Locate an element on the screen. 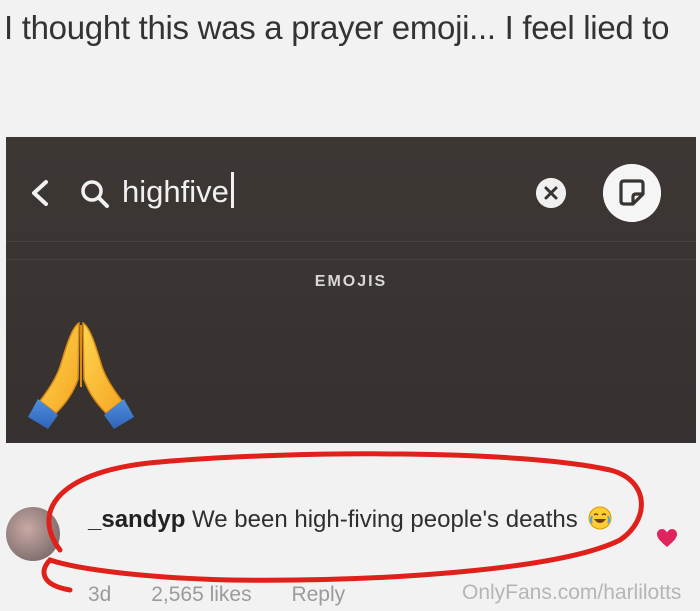 Image resolution: width=700 pixels, height=611 pixels. comment-meta: 3d 2,565 likes Reply is located at coordinates (233, 595).